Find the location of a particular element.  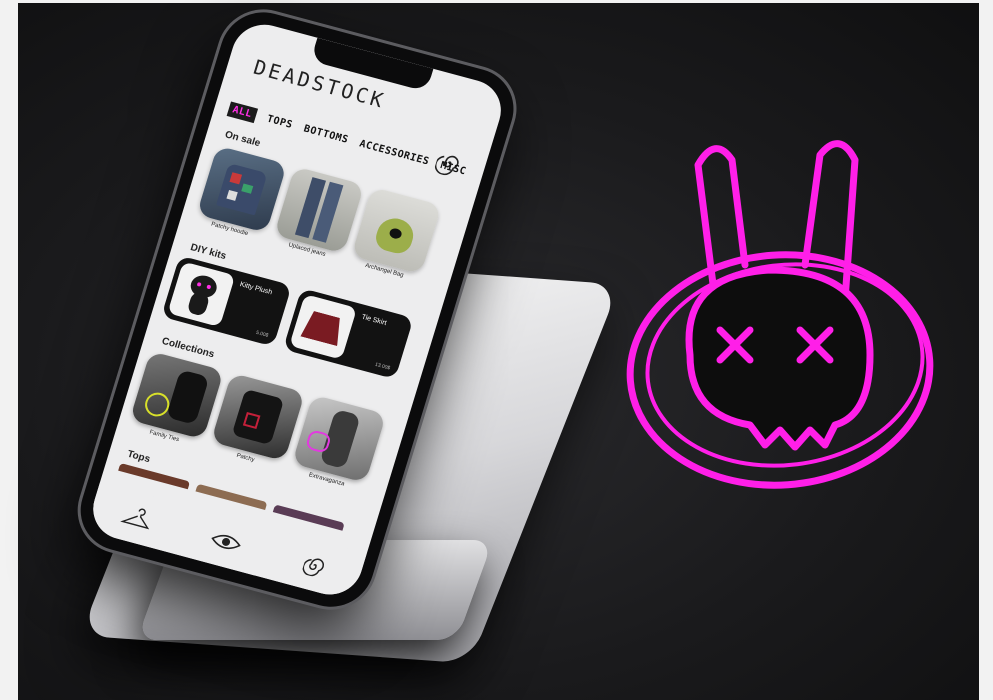

collection-card: Patchy is located at coordinates (257, 421).